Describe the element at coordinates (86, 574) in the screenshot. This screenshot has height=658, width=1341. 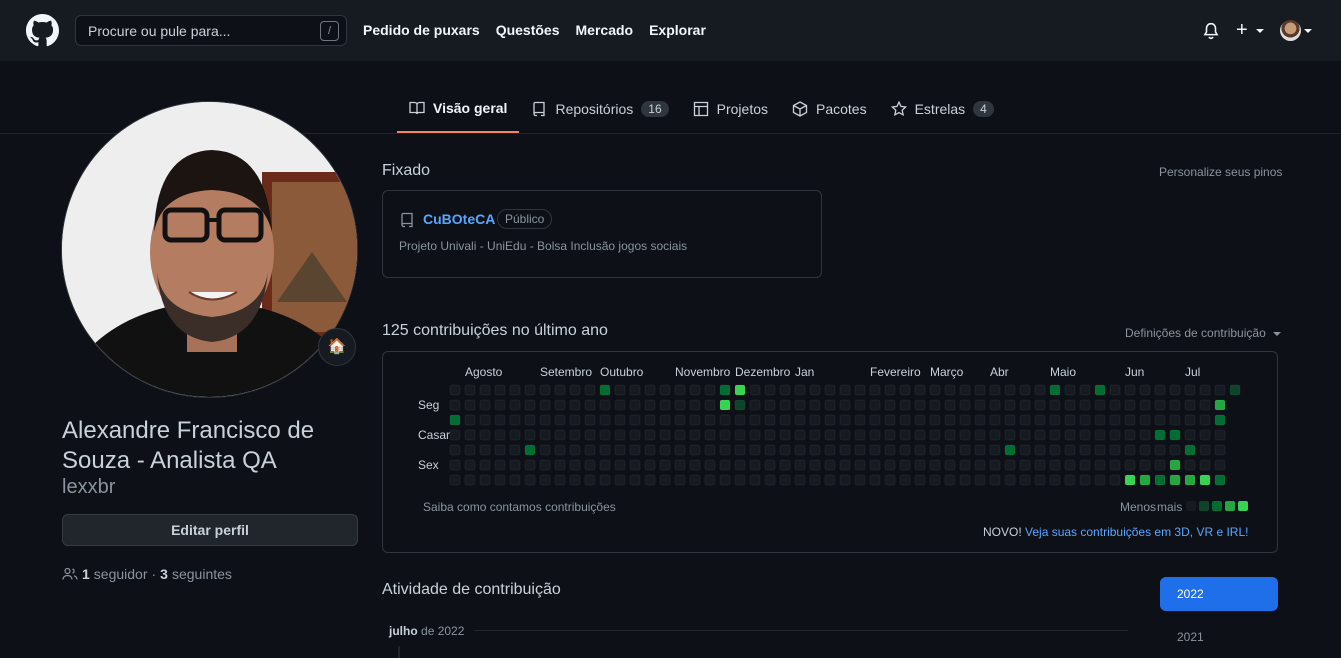
I see `followers-count: 1` at that location.